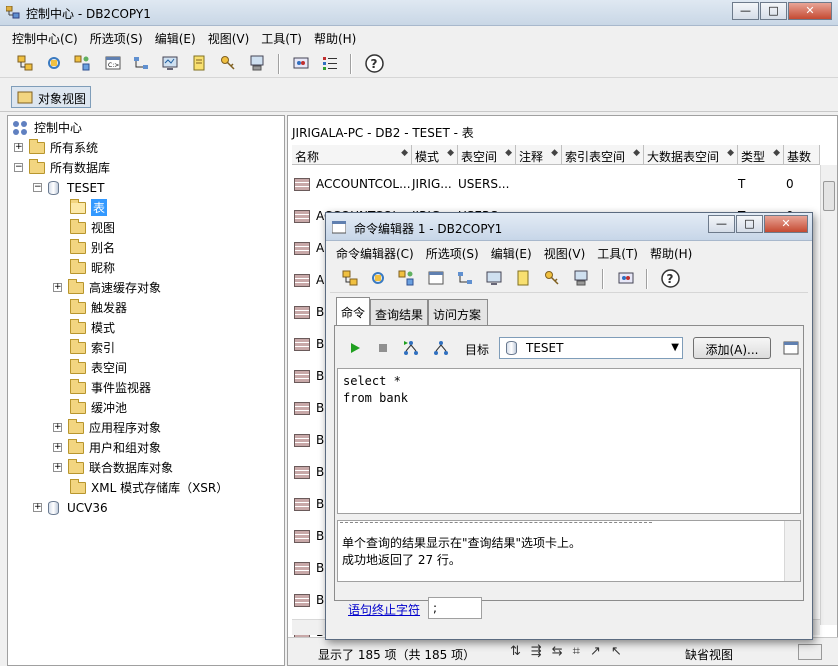  I want to click on tree-item-db-ucv36: + UCV36, so click(70, 507).